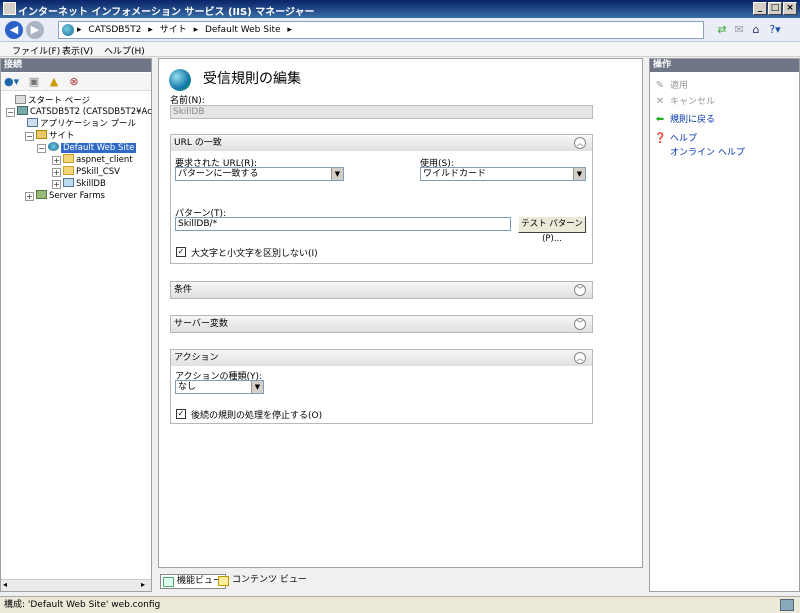  I want to click on server-variables-header: サーバー変数, so click(381, 324).